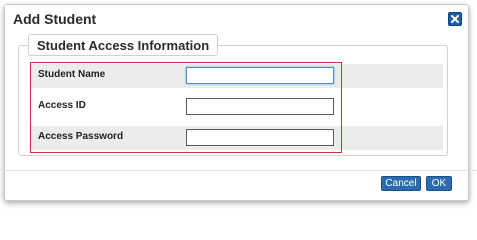 The width and height of the screenshot is (477, 240). I want to click on access-password-input, so click(260, 137).